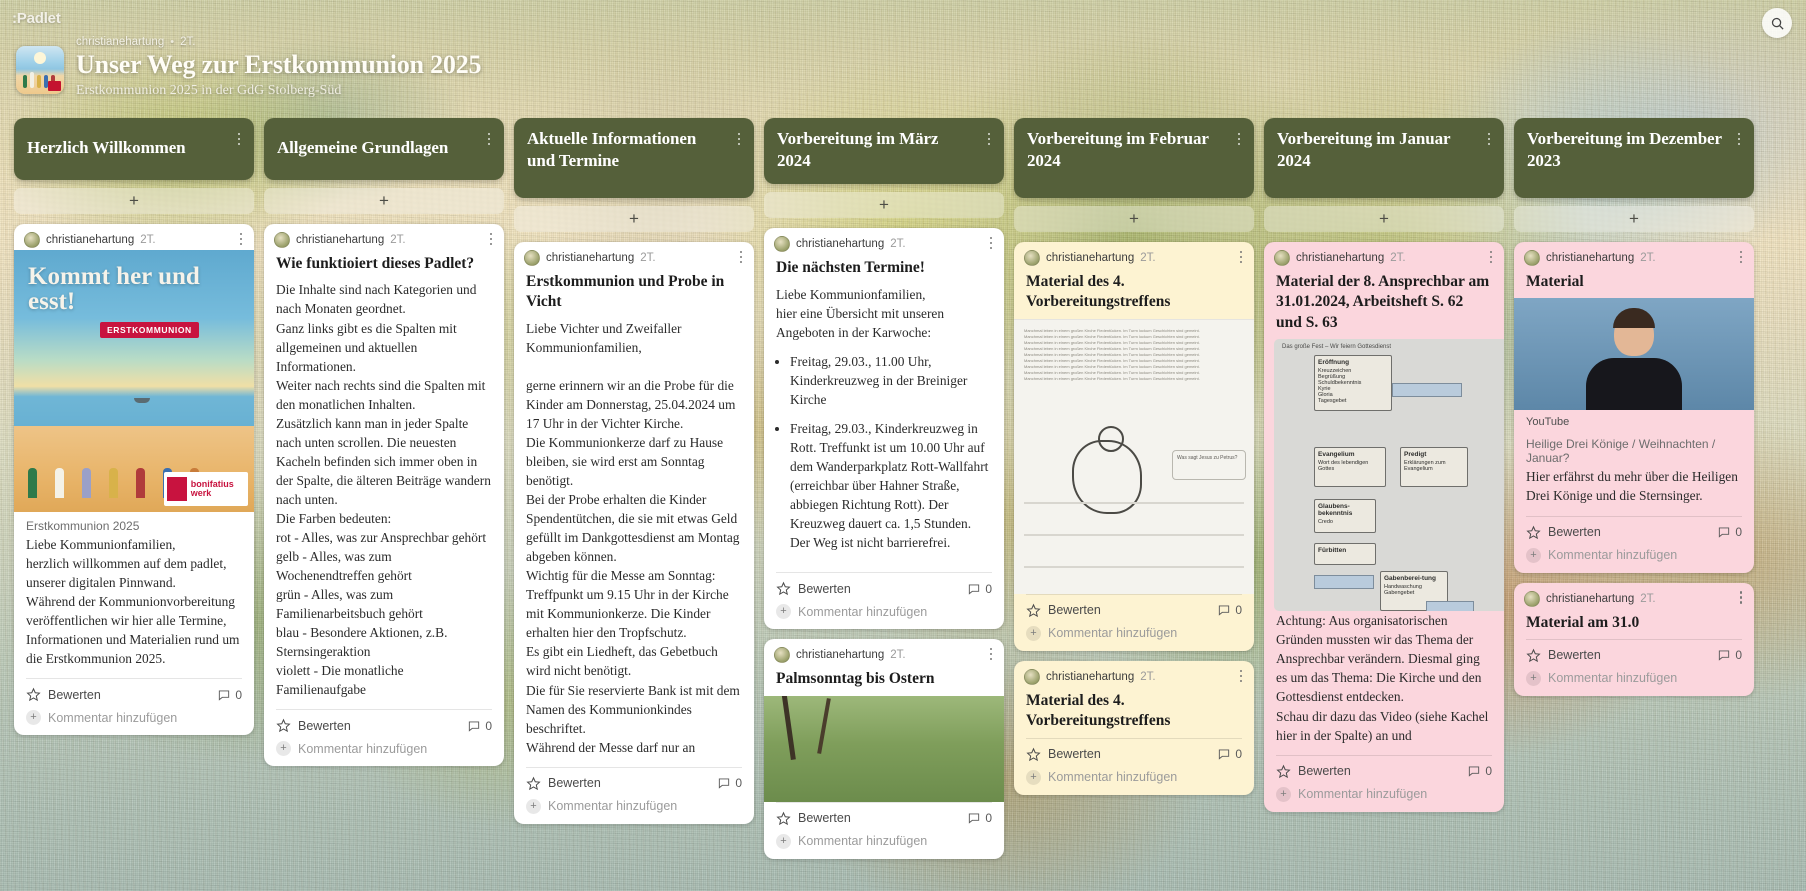  What do you see at coordinates (384, 149) in the screenshot?
I see `column-header-2: Allgemeine Grundlagen` at bounding box center [384, 149].